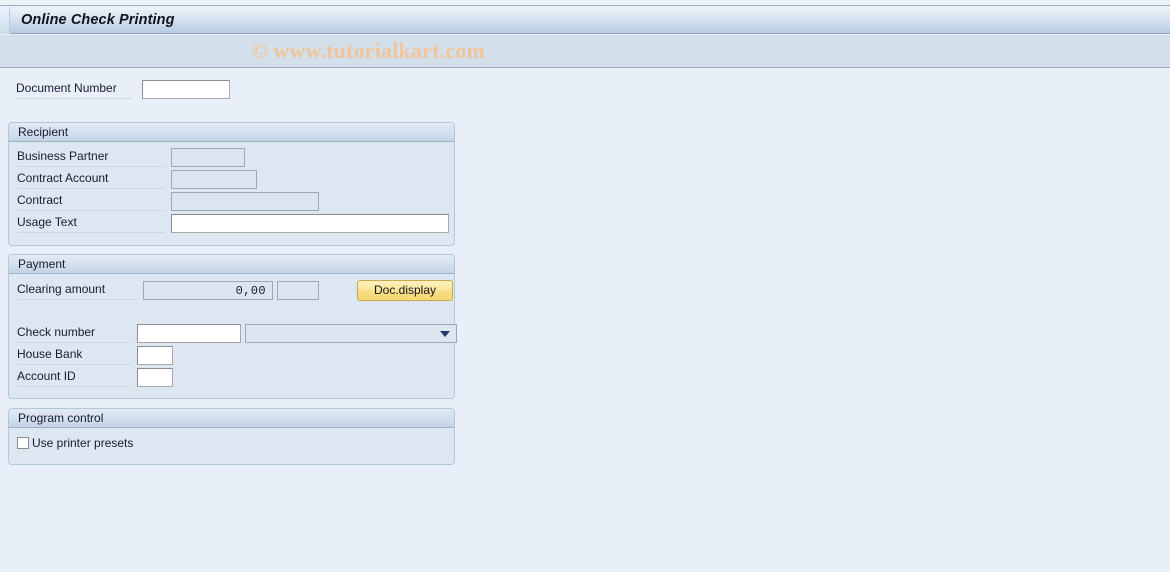 Image resolution: width=1170 pixels, height=572 pixels. Describe the element at coordinates (155, 377) in the screenshot. I see `account-id-input` at that location.